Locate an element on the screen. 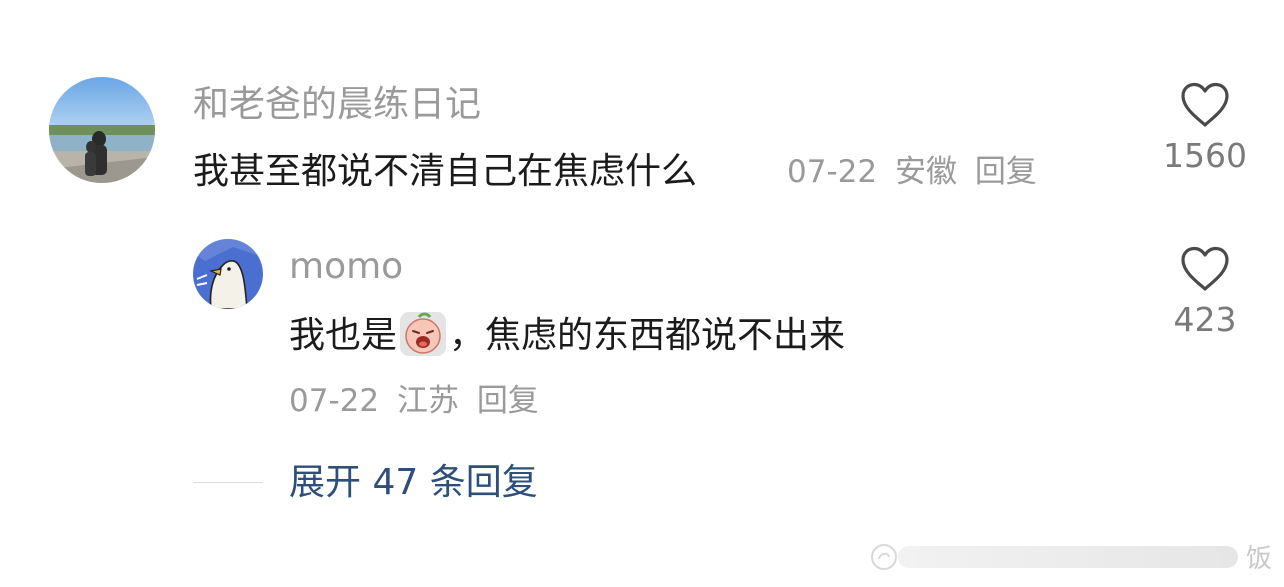  reply-location: 江苏 is located at coordinates (427, 401).